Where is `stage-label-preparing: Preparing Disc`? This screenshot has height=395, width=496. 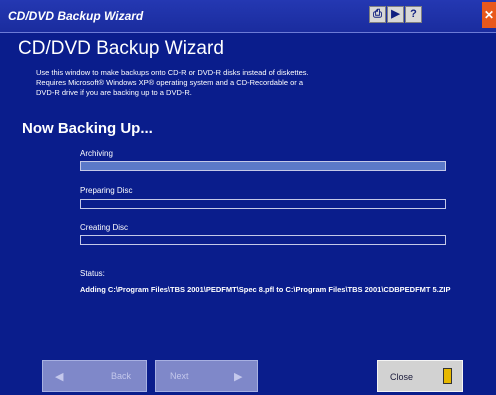
stage-label-preparing: Preparing Disc is located at coordinates (106, 190).